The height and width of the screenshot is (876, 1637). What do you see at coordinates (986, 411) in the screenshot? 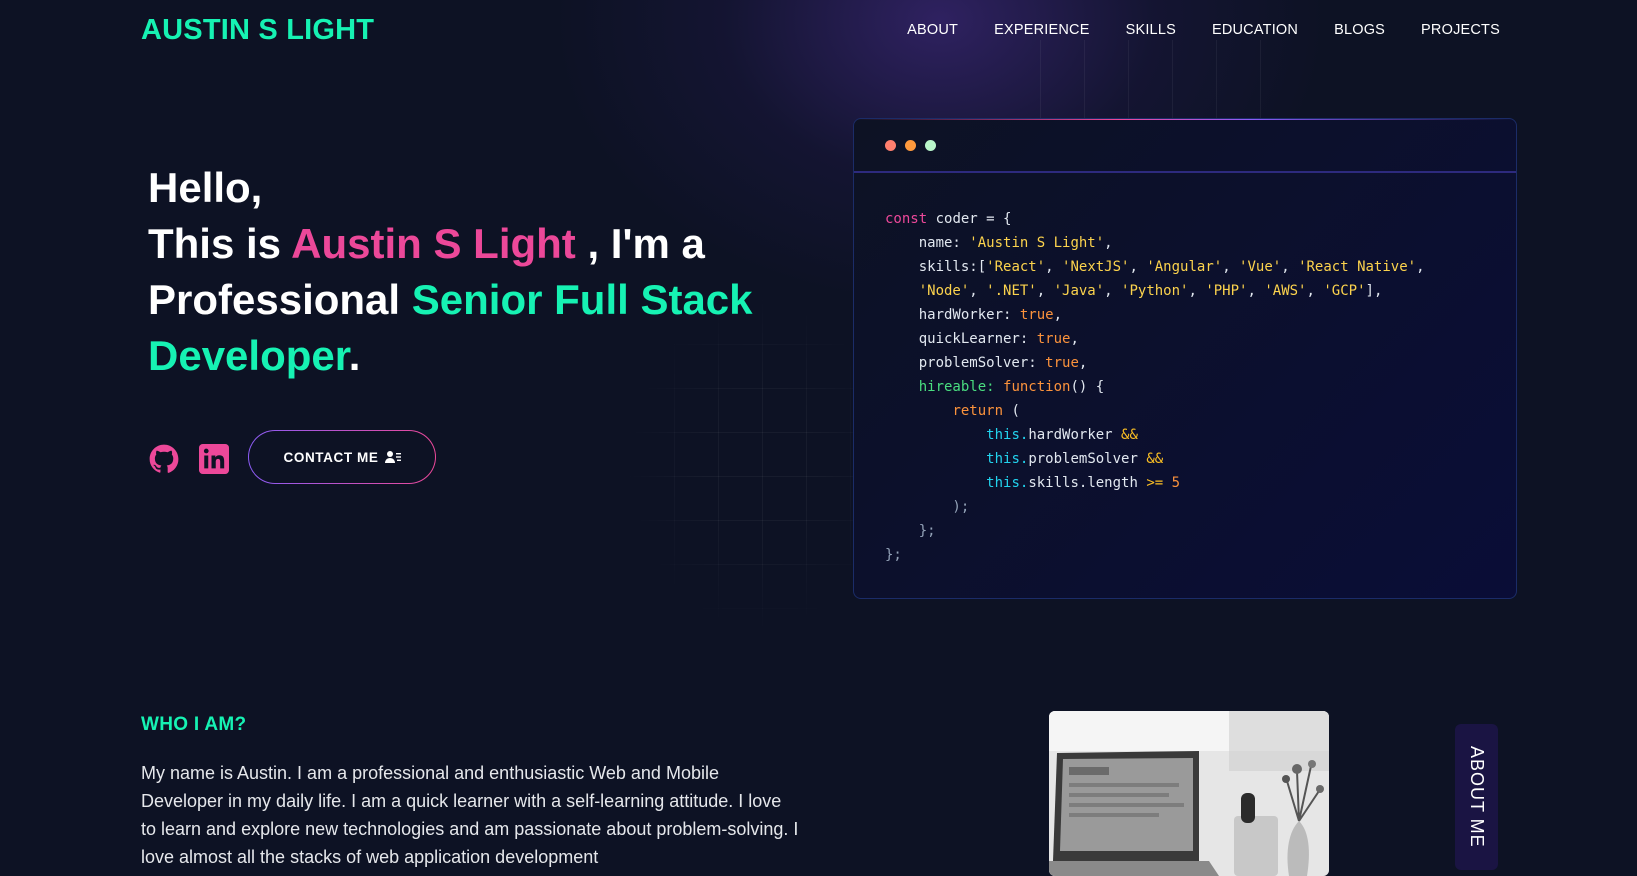
I see `code-line: return (` at bounding box center [986, 411].